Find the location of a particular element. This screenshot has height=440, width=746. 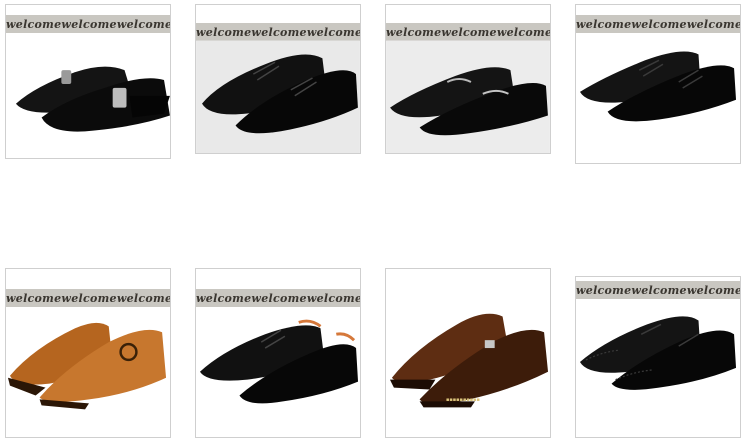

product-tile-2: welcome welcome welcome is located at coordinates (278, 79).